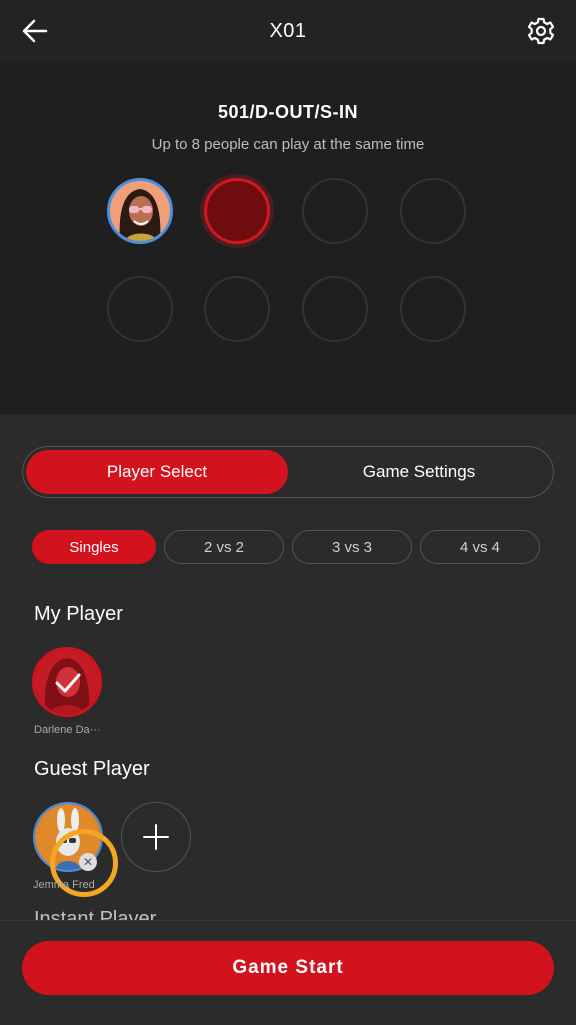 The width and height of the screenshot is (576, 1025). I want to click on arrow-left-icon, so click(35, 31).